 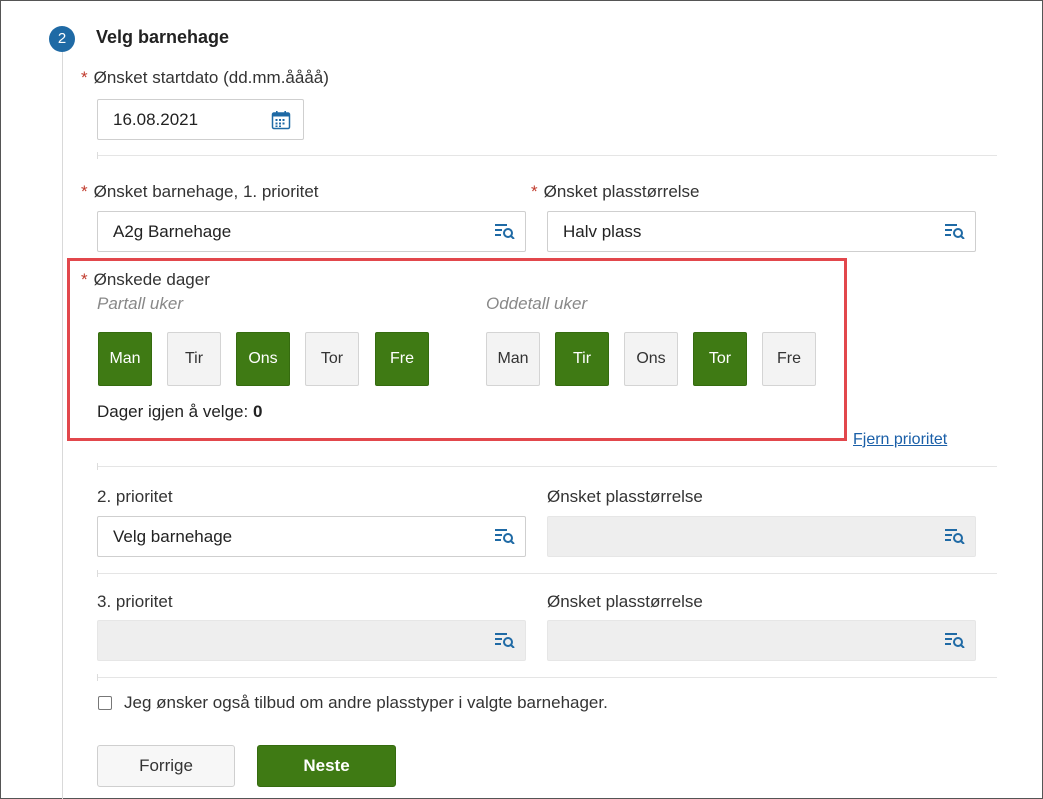 What do you see at coordinates (211, 77) in the screenshot?
I see `start-date-label-text: Ønsket startdato (dd.mm.åååå)` at bounding box center [211, 77].